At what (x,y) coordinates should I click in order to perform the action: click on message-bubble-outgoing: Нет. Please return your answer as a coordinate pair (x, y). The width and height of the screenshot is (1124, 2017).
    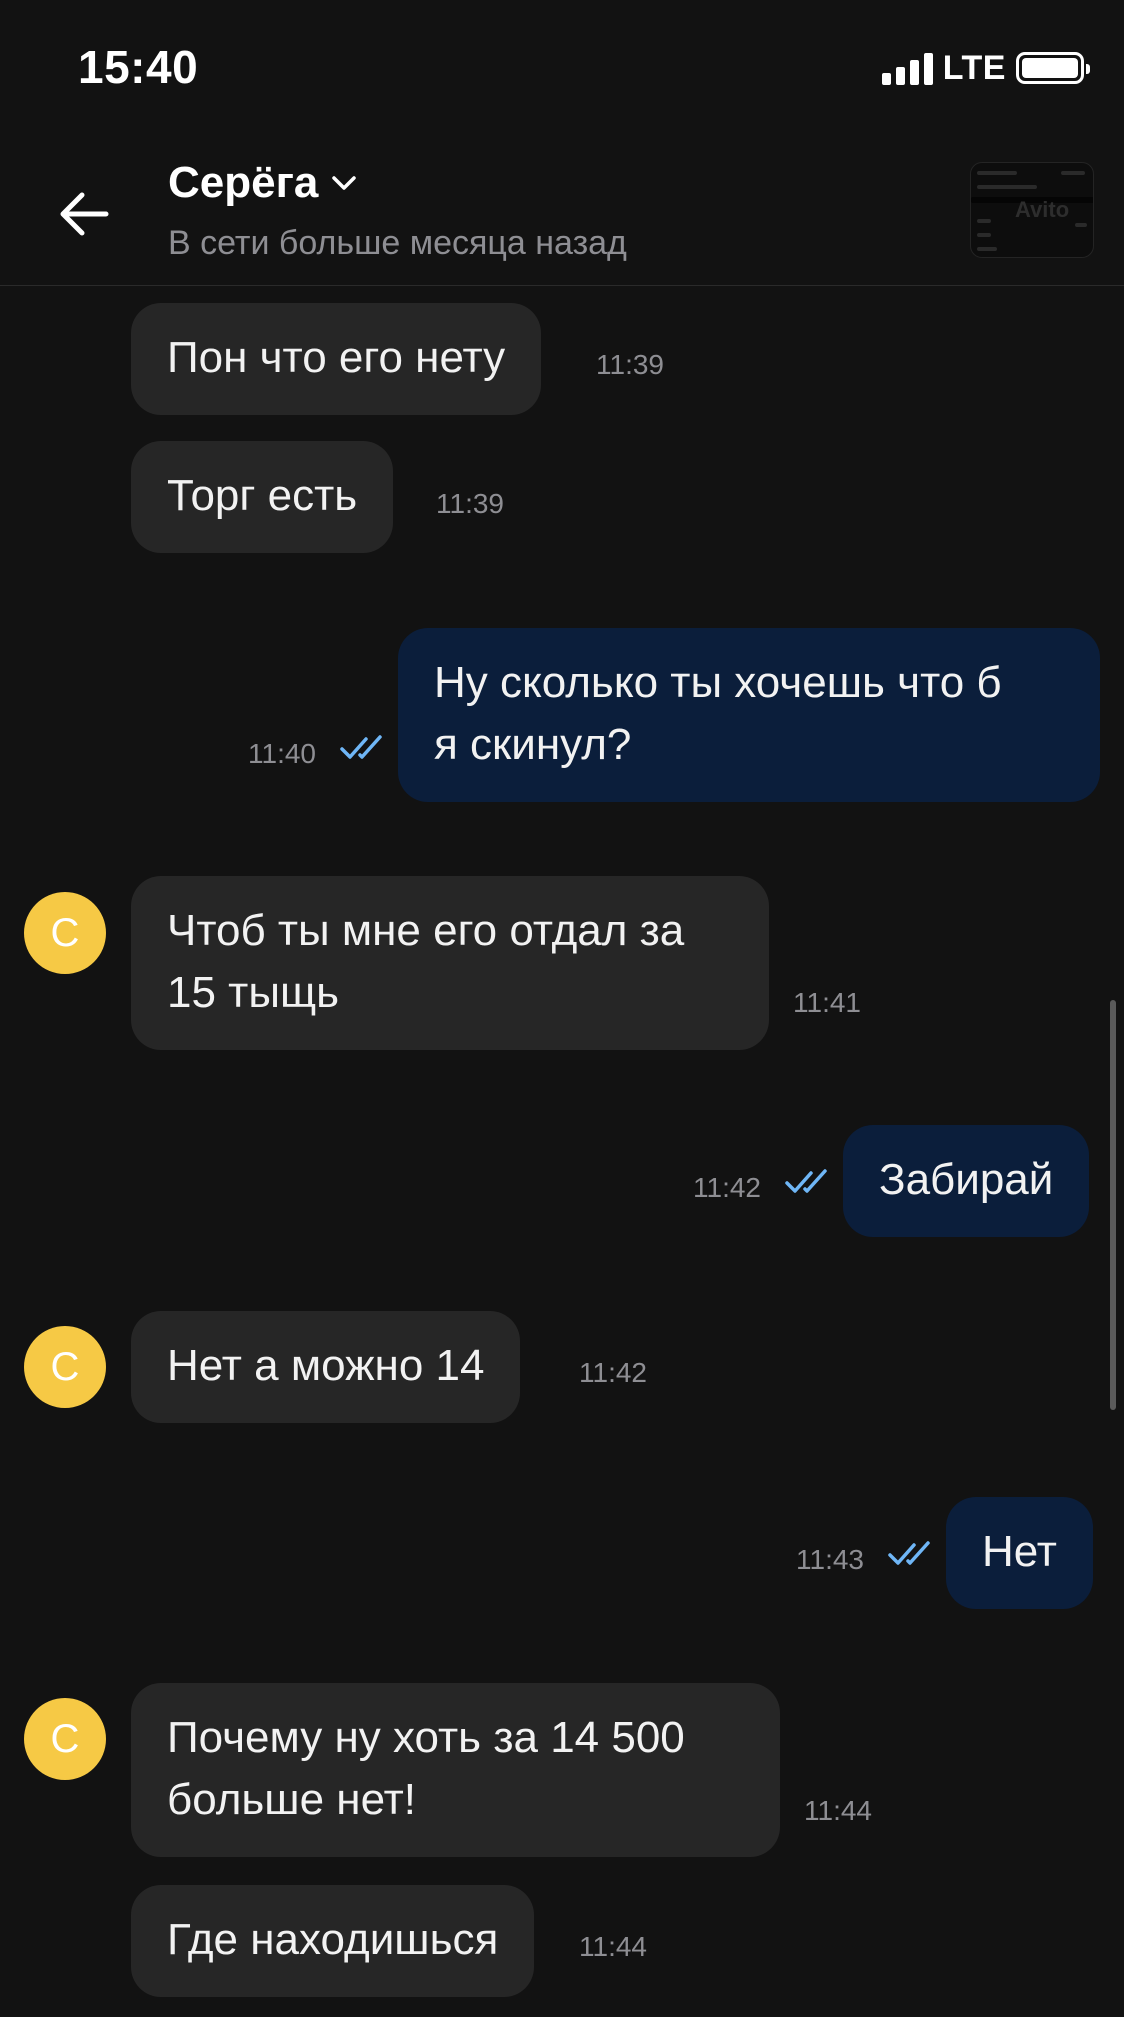
    Looking at the image, I should click on (1019, 1553).